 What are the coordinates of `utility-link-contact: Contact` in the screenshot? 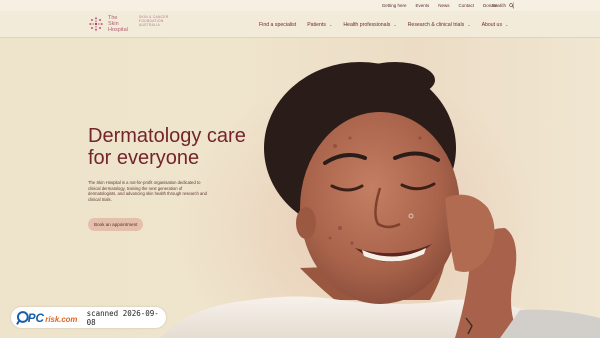 It's located at (466, 5).